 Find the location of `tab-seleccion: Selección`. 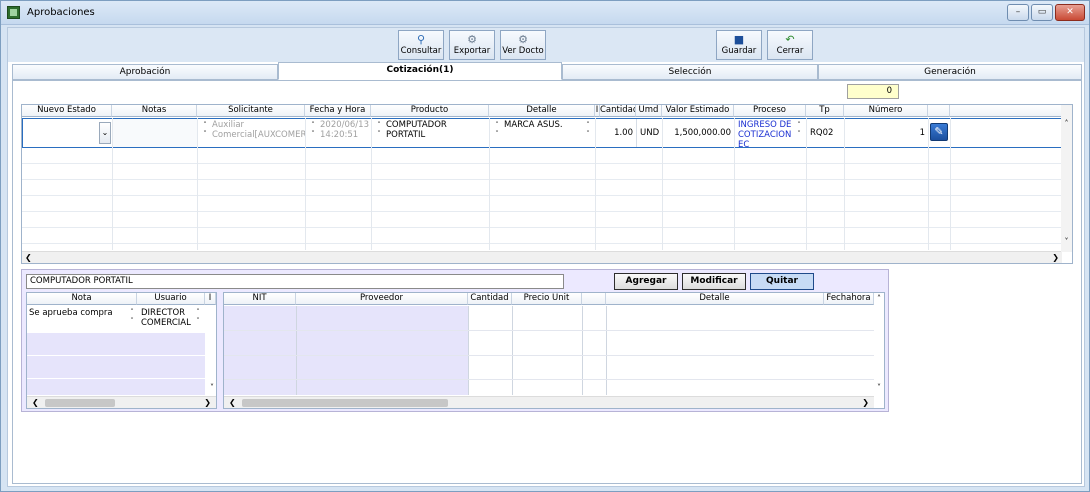

tab-seleccion: Selección is located at coordinates (690, 72).